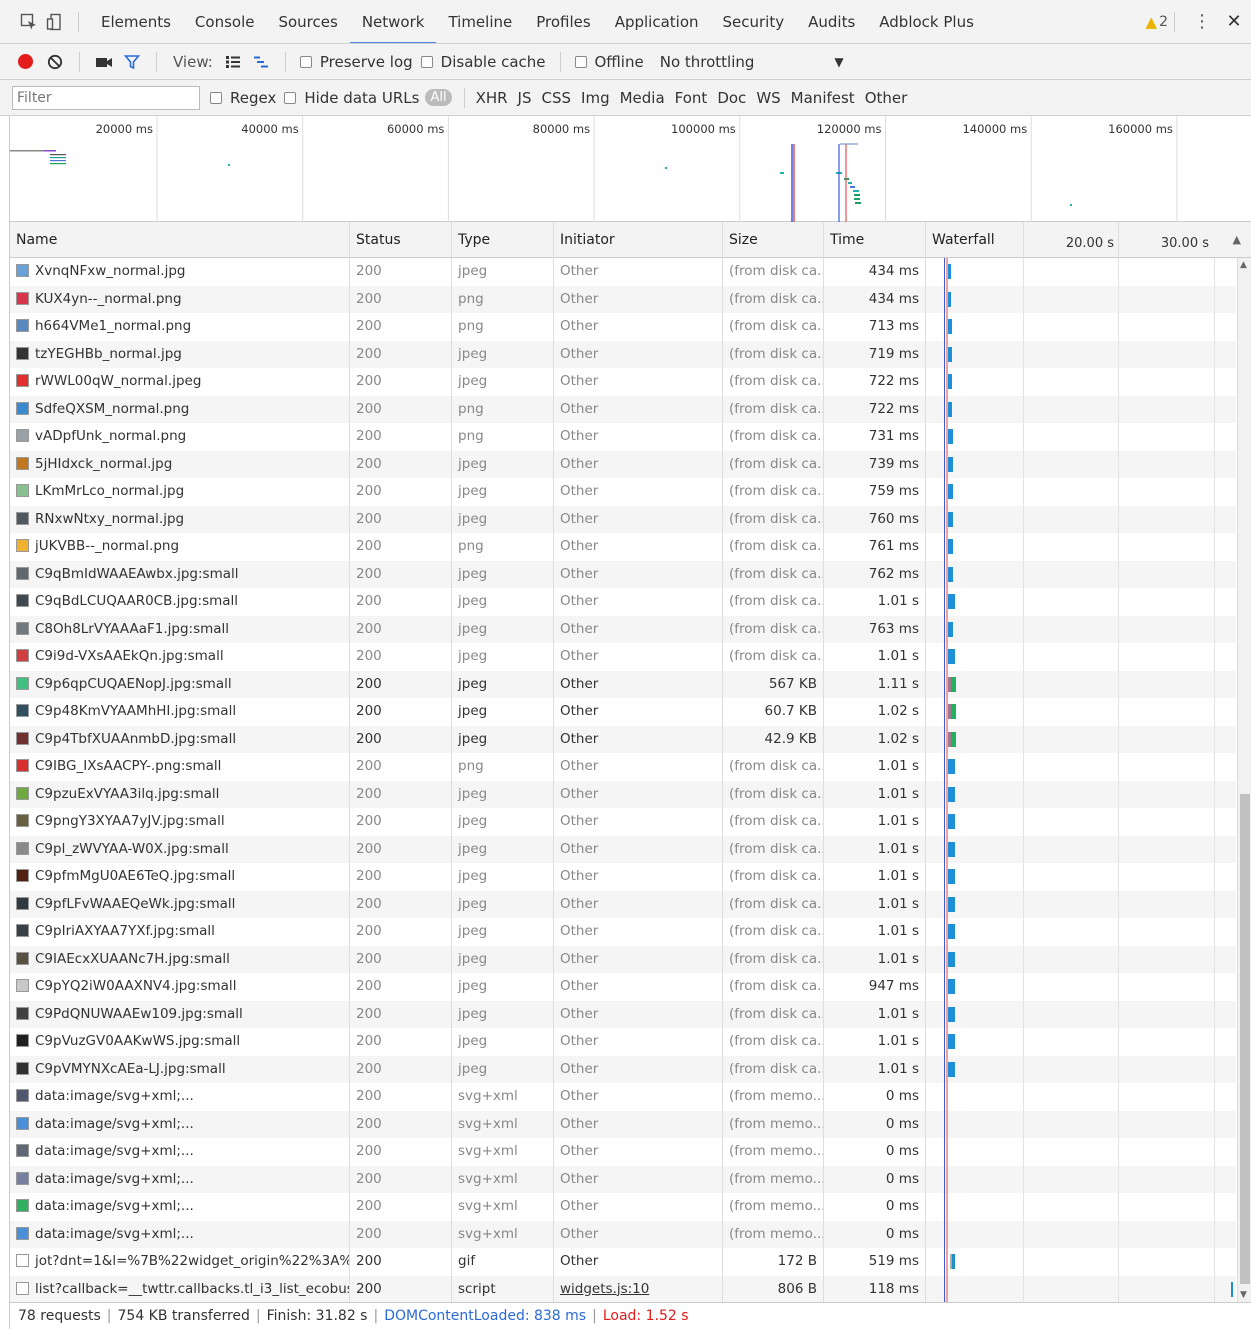 This screenshot has width=1251, height=1329. I want to click on cell-name: C9qBmIdWAAEAwbx.jpg:small, so click(180, 574).